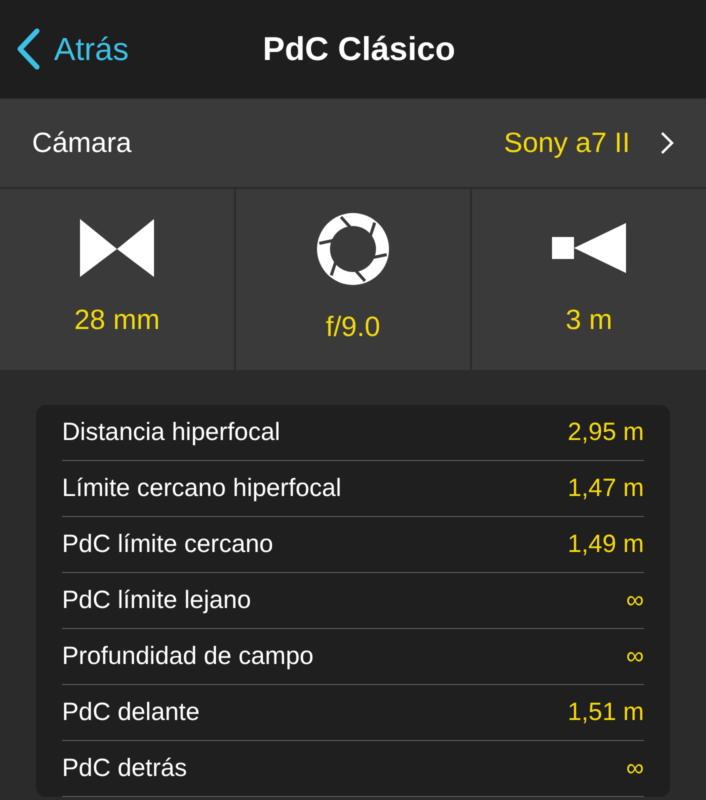 The height and width of the screenshot is (800, 706). I want to click on parameter-tile: 3 m, so click(589, 279).